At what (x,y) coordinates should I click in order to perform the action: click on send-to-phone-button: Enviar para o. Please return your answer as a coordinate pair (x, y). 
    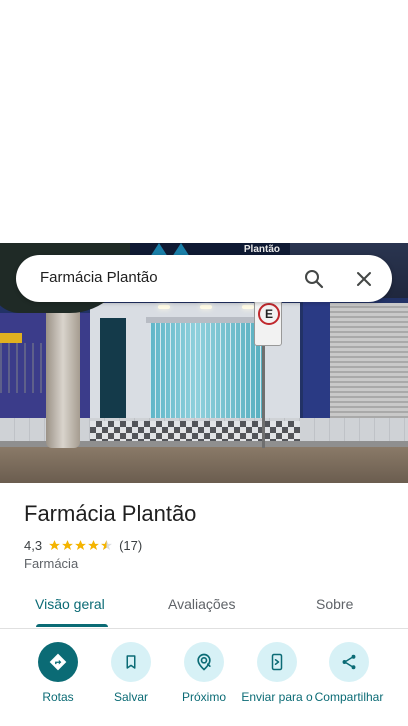
    Looking at the image, I should click on (277, 673).